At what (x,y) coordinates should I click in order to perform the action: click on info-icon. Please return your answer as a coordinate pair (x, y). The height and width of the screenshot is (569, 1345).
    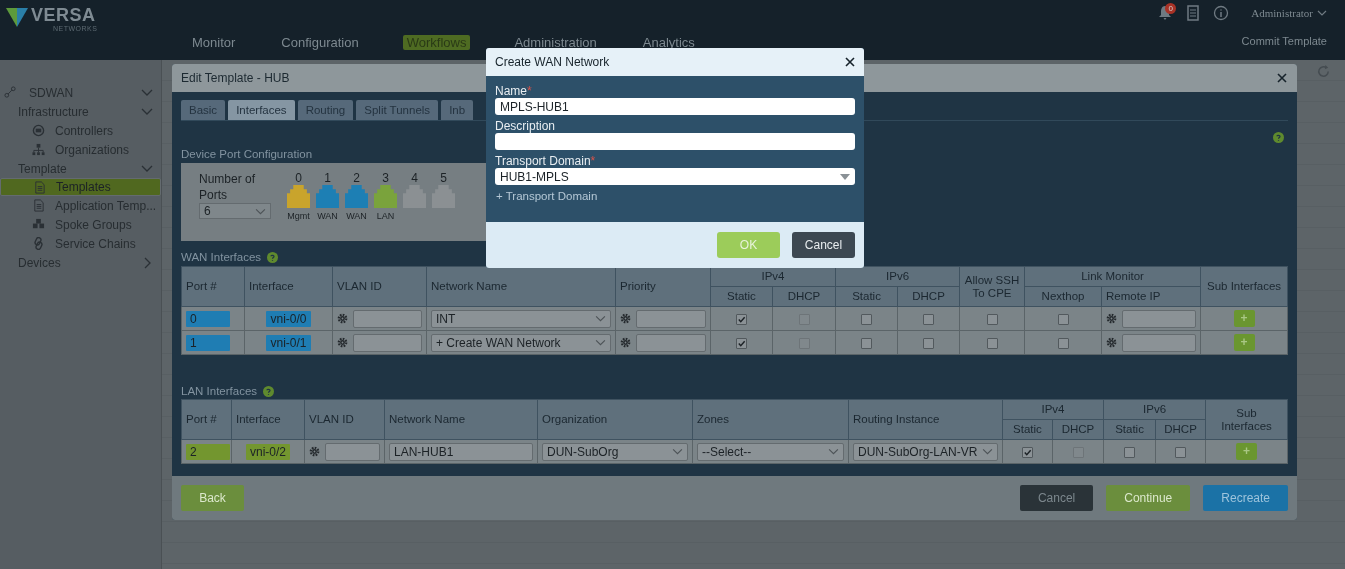
    Looking at the image, I should click on (1221, 13).